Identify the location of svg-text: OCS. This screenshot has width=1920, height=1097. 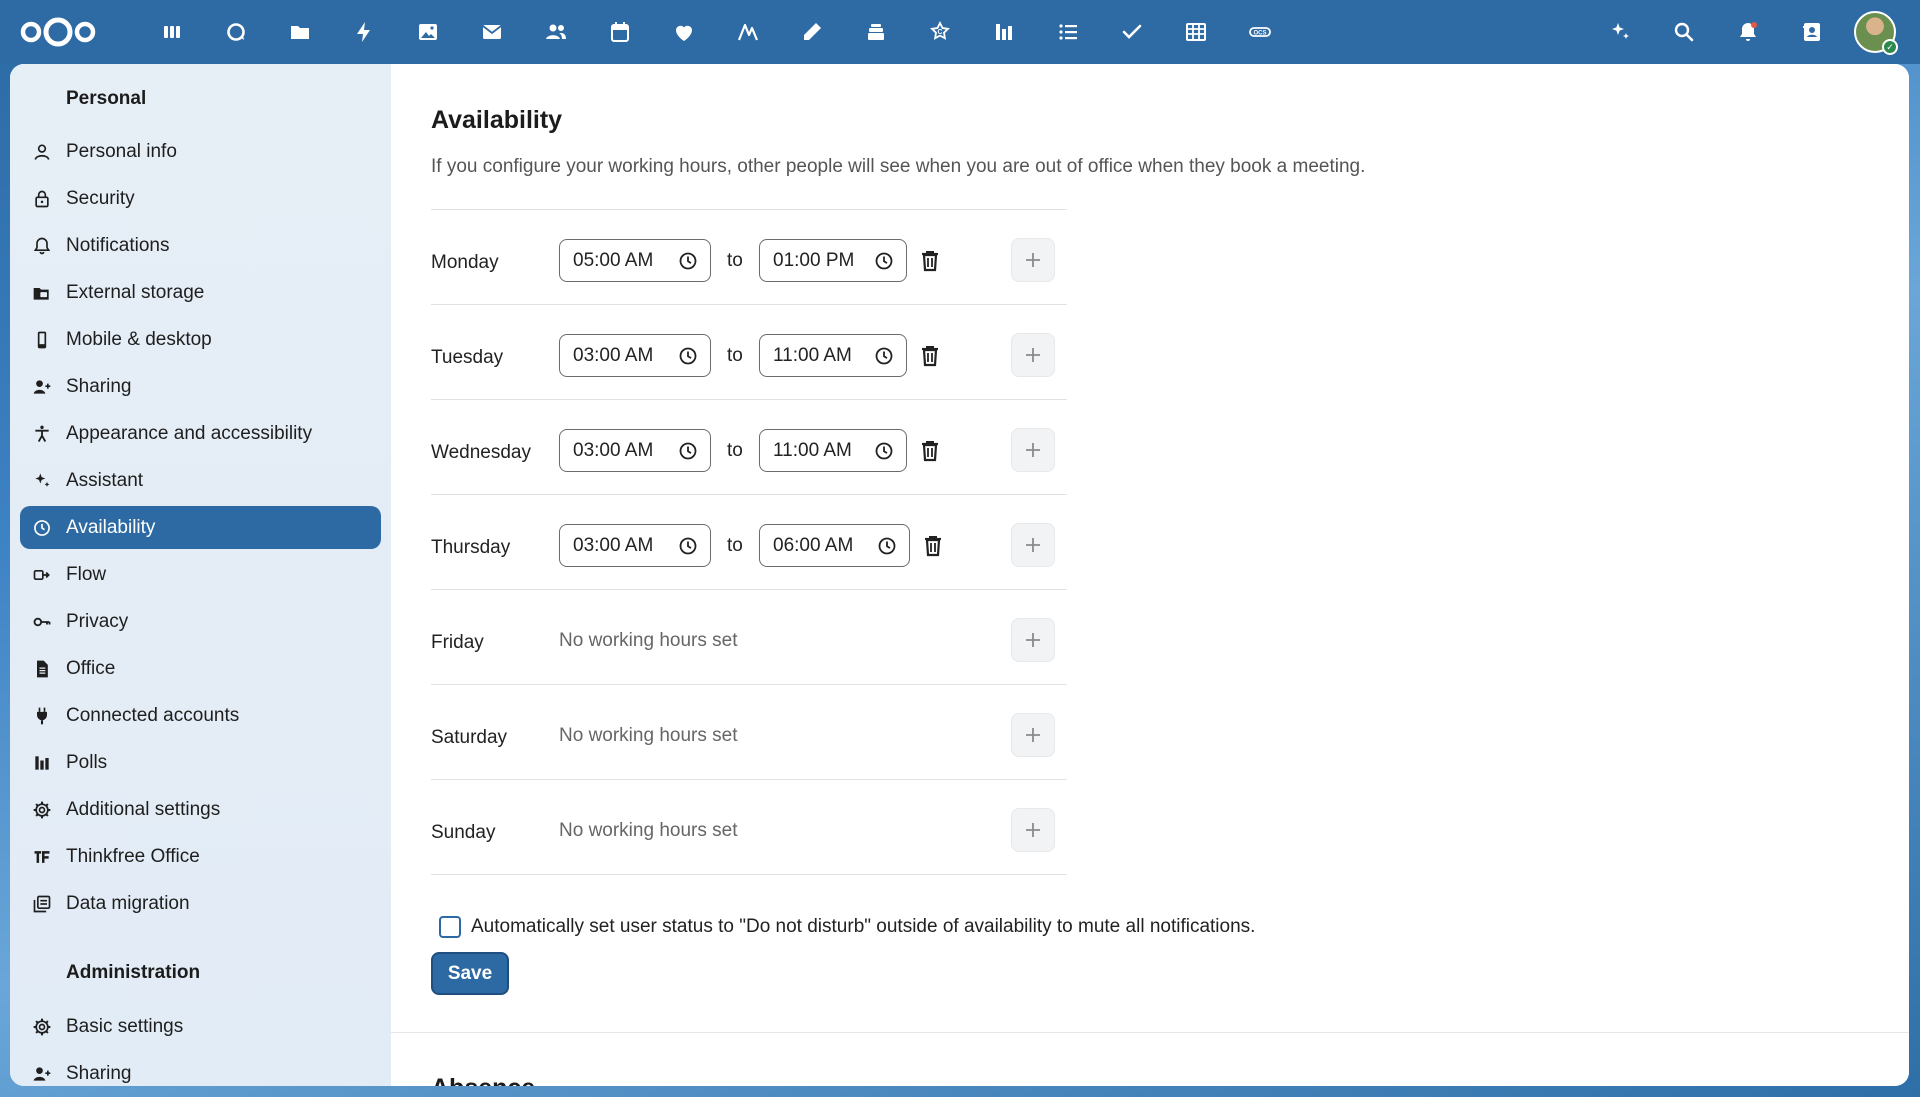
(1259, 34).